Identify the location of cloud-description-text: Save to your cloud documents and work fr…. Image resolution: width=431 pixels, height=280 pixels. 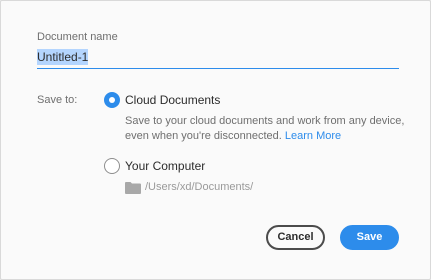
(265, 128).